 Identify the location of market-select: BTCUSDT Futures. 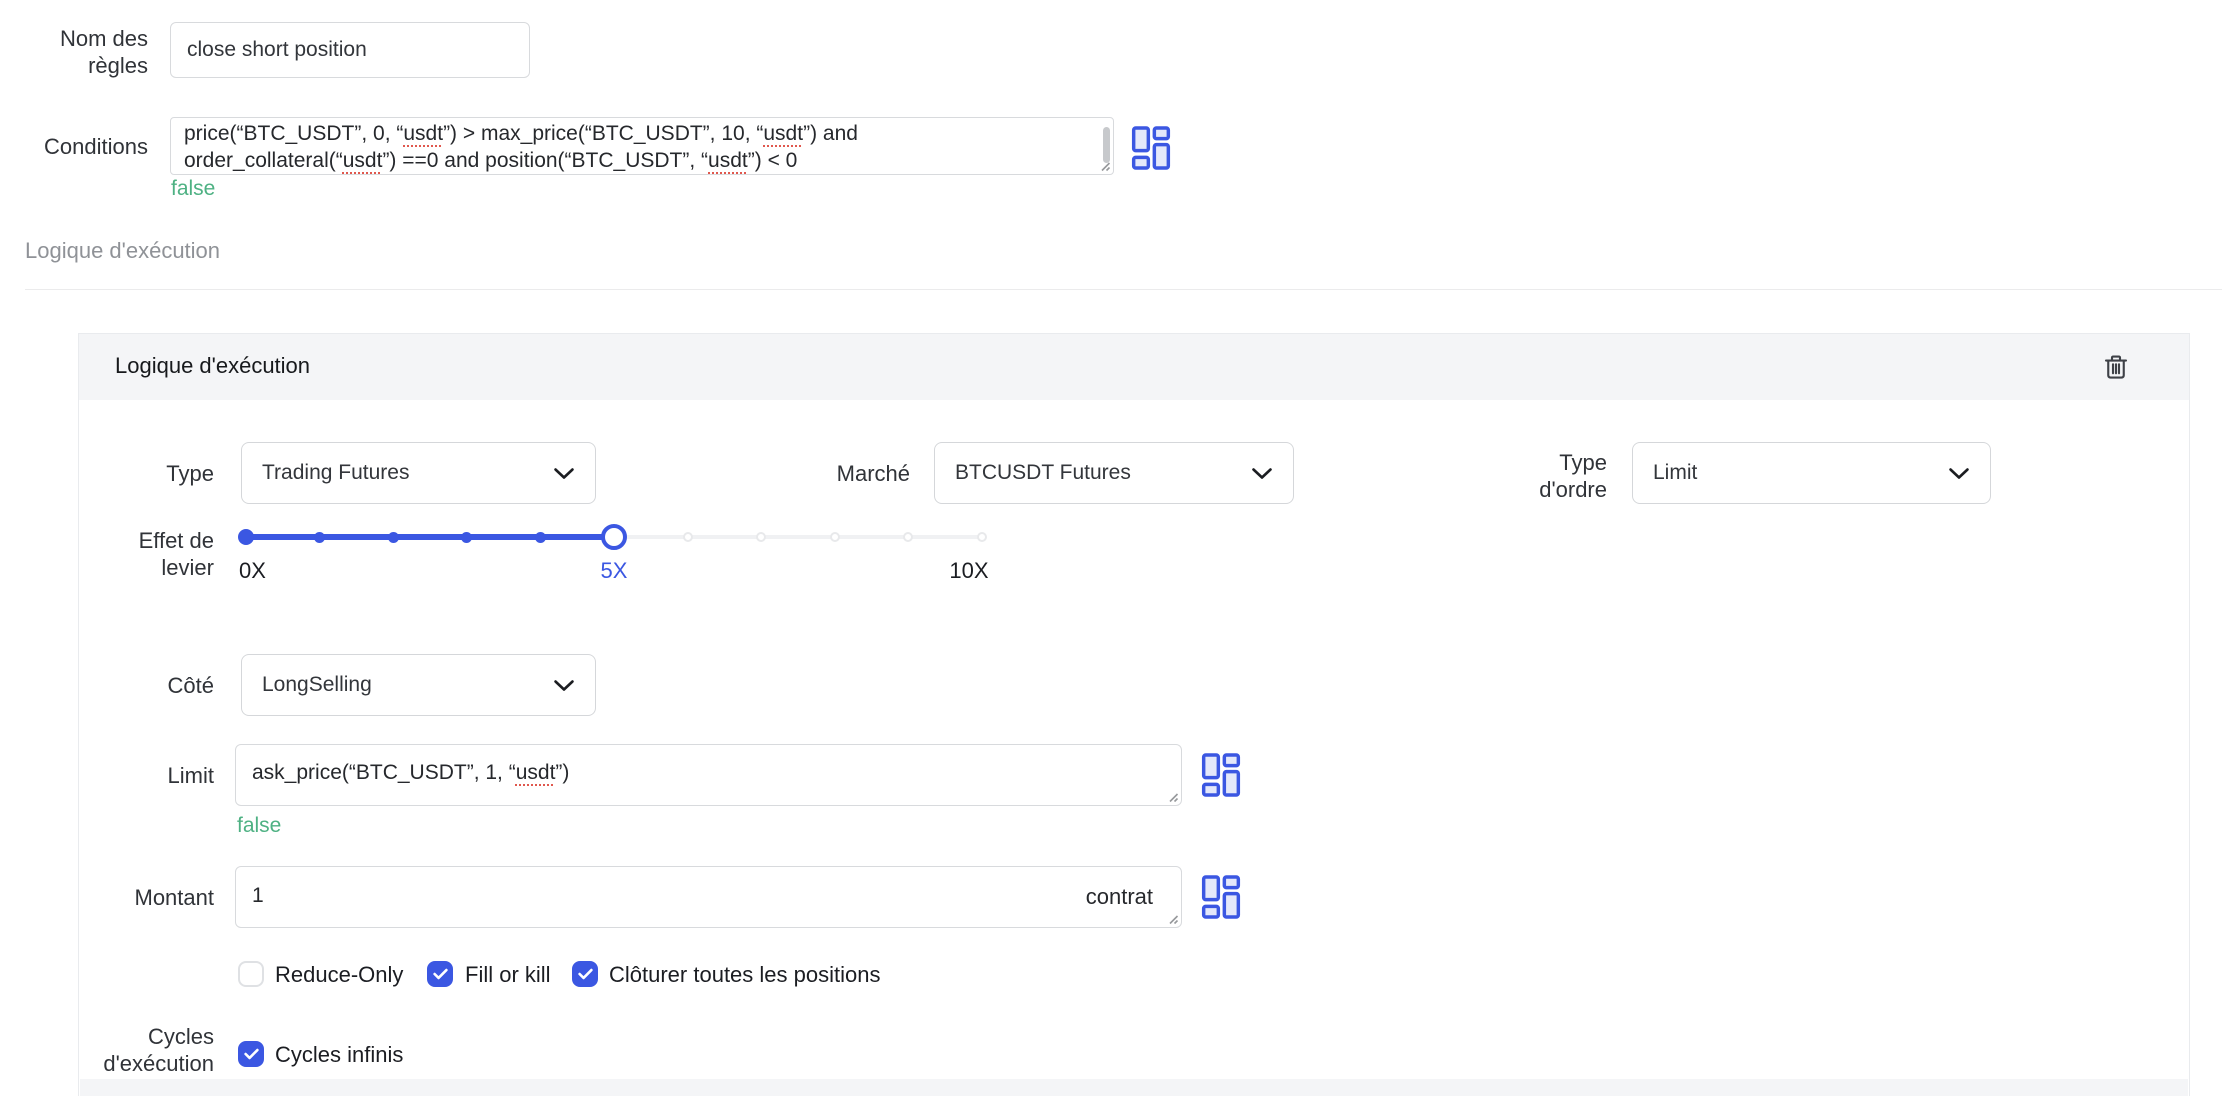
(1114, 473).